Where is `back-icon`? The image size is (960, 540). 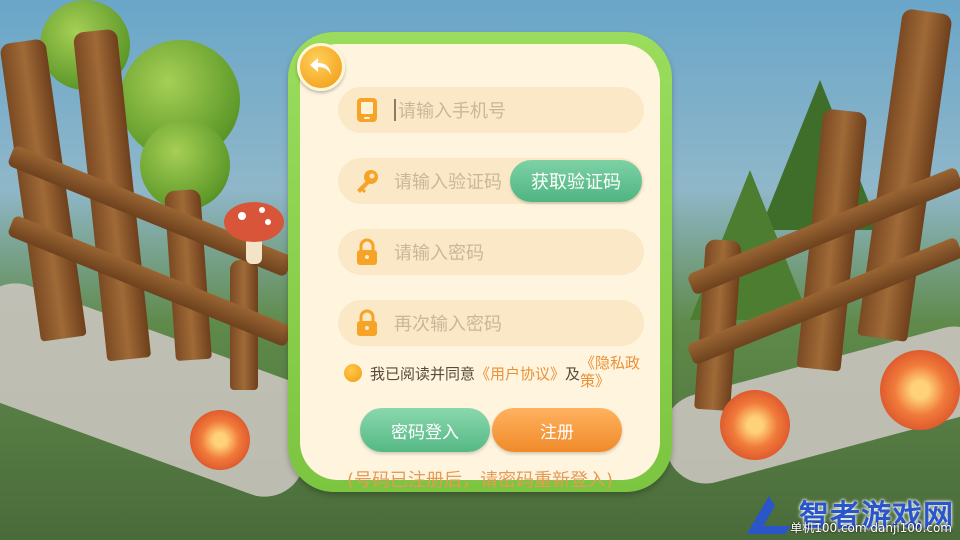
back-icon is located at coordinates (320, 66).